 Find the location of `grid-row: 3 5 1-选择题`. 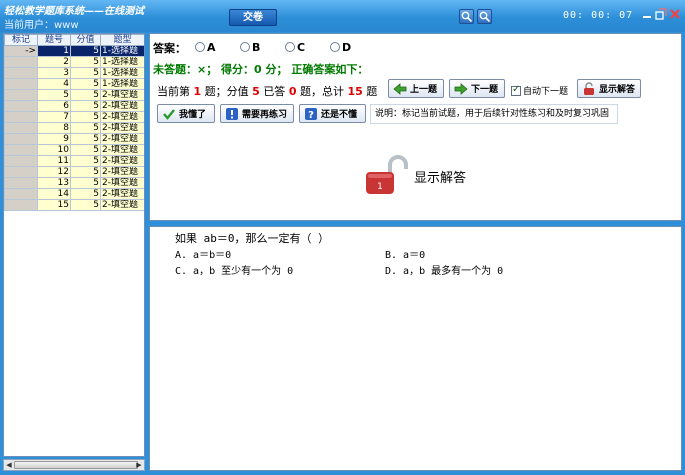

grid-row: 3 5 1-选择题 is located at coordinates (74, 73).